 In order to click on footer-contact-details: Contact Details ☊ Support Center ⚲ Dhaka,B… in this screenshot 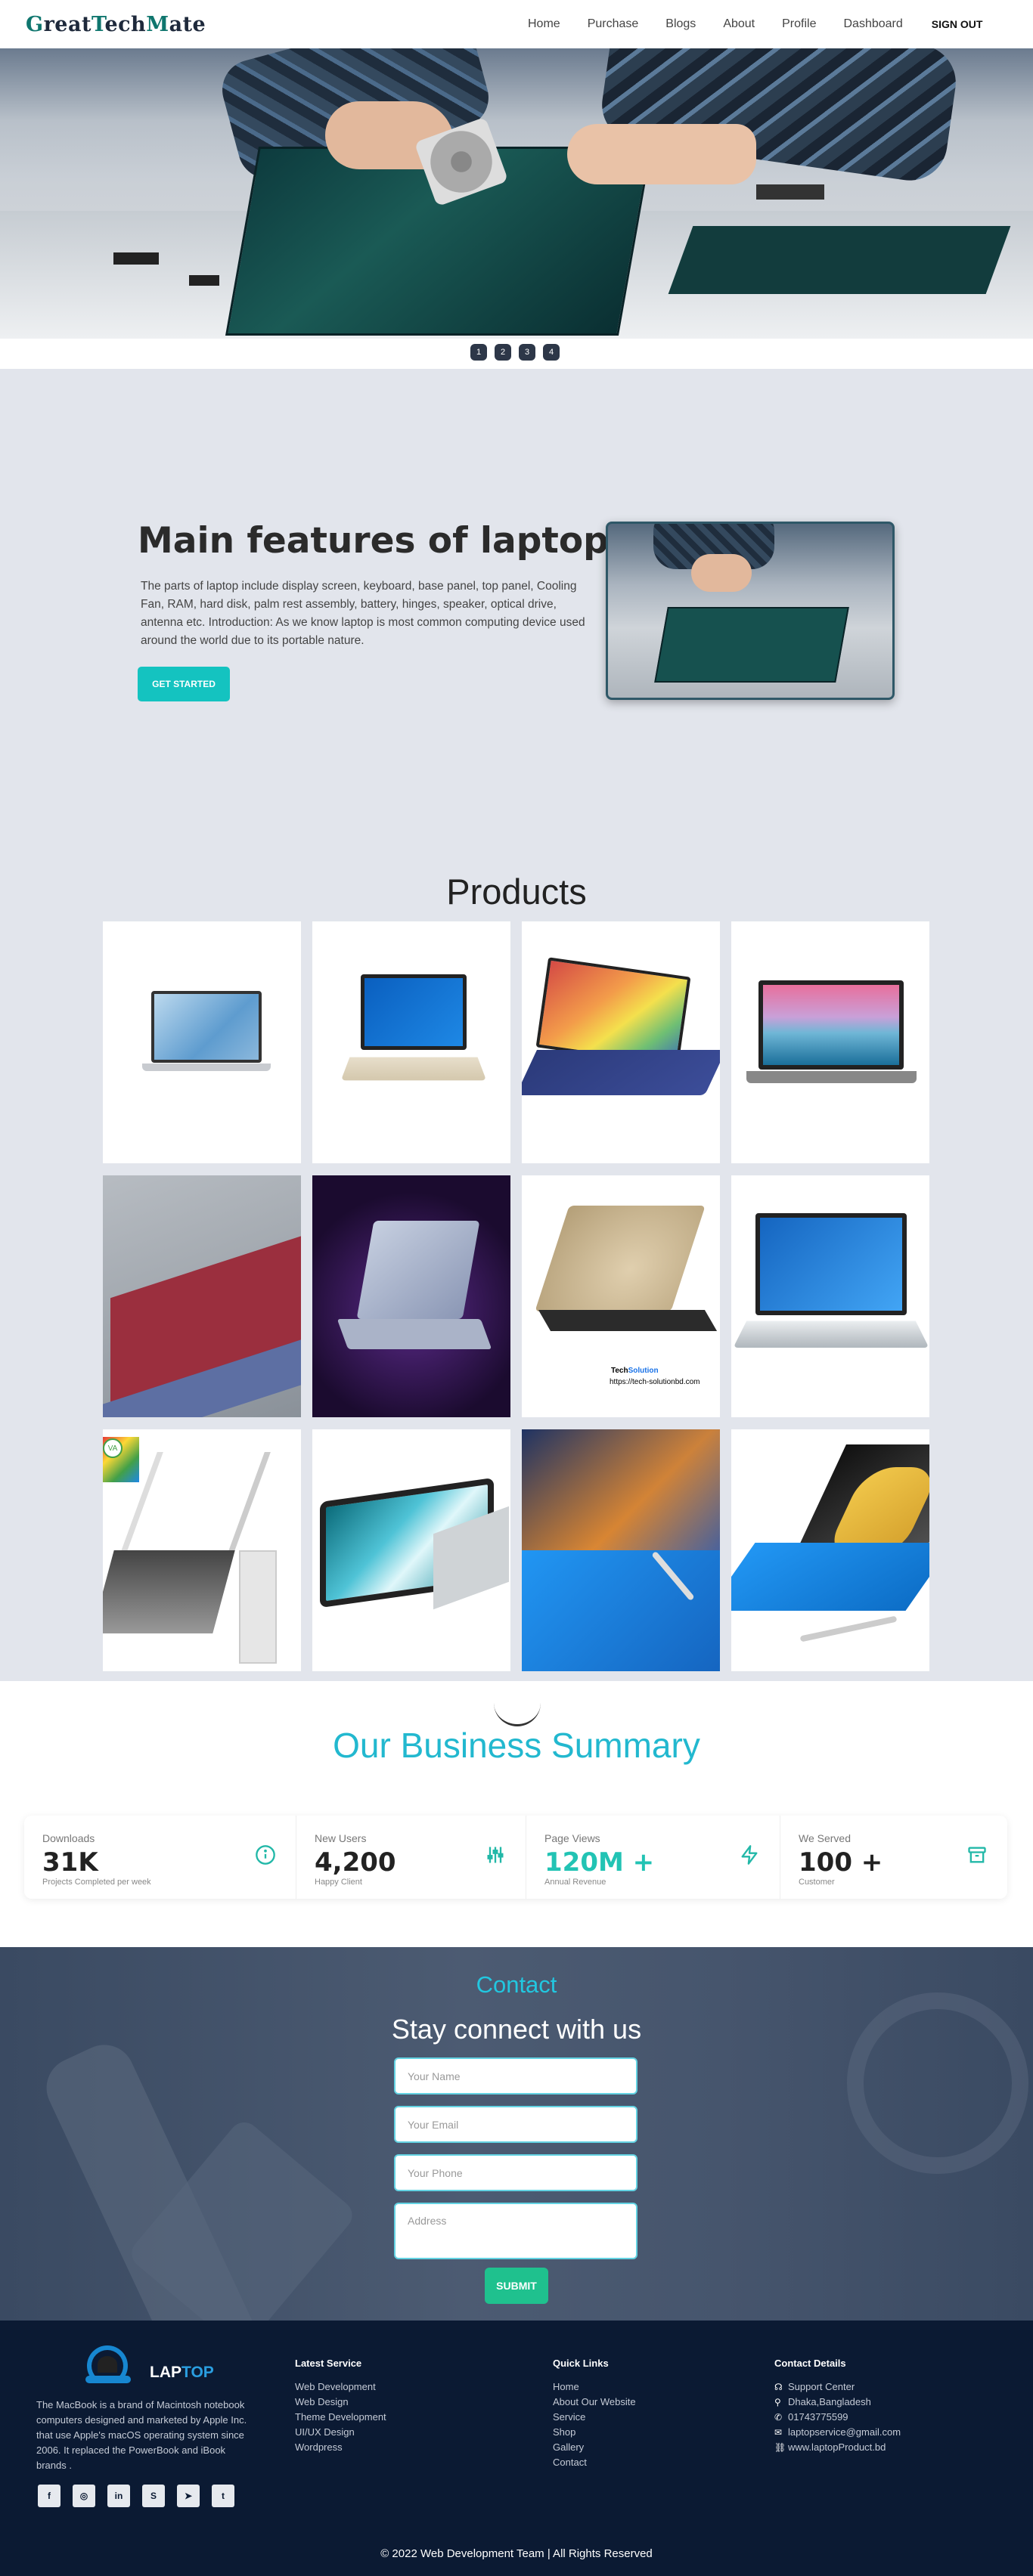, I will do `click(837, 2406)`.